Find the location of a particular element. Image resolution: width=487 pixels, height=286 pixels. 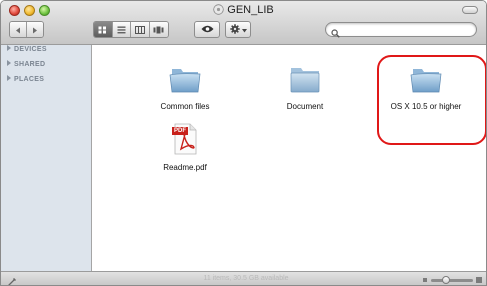

volume-icon is located at coordinates (218, 11).